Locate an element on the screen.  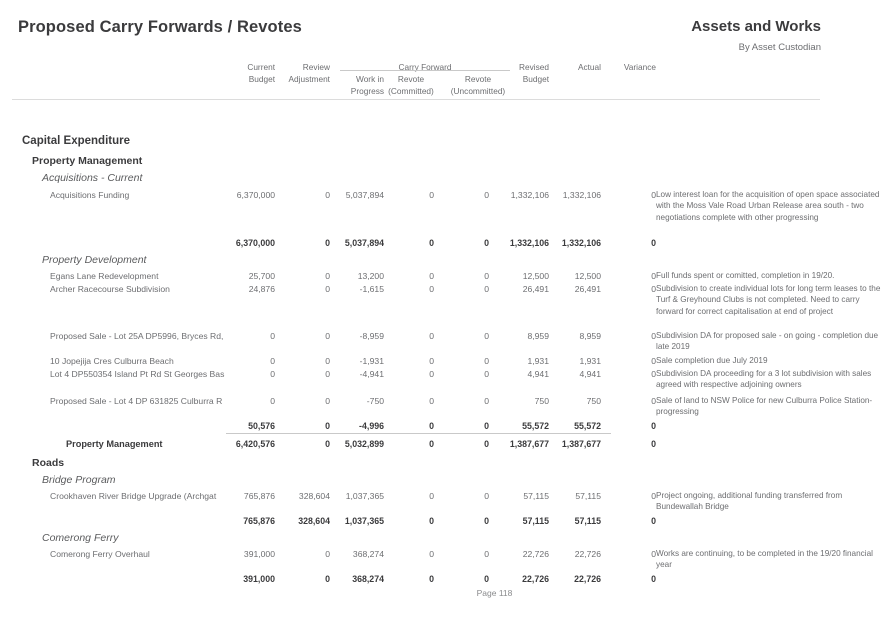
section-label: Capital Expenditure is located at coordinates (76, 141).